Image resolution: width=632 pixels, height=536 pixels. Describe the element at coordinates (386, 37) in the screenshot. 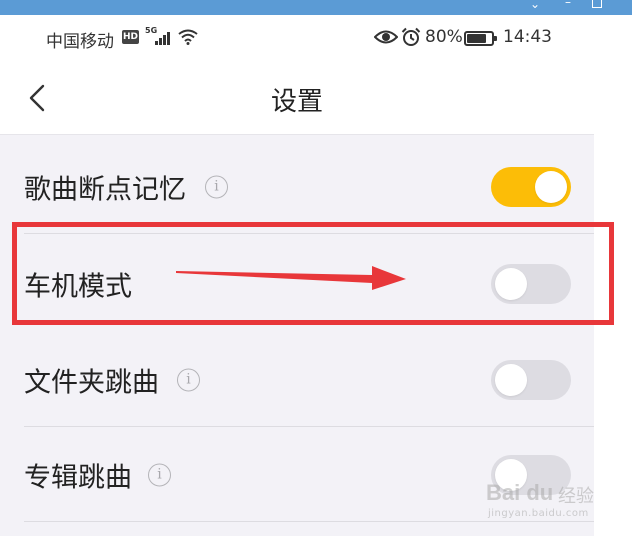

I see `eye-icon` at that location.